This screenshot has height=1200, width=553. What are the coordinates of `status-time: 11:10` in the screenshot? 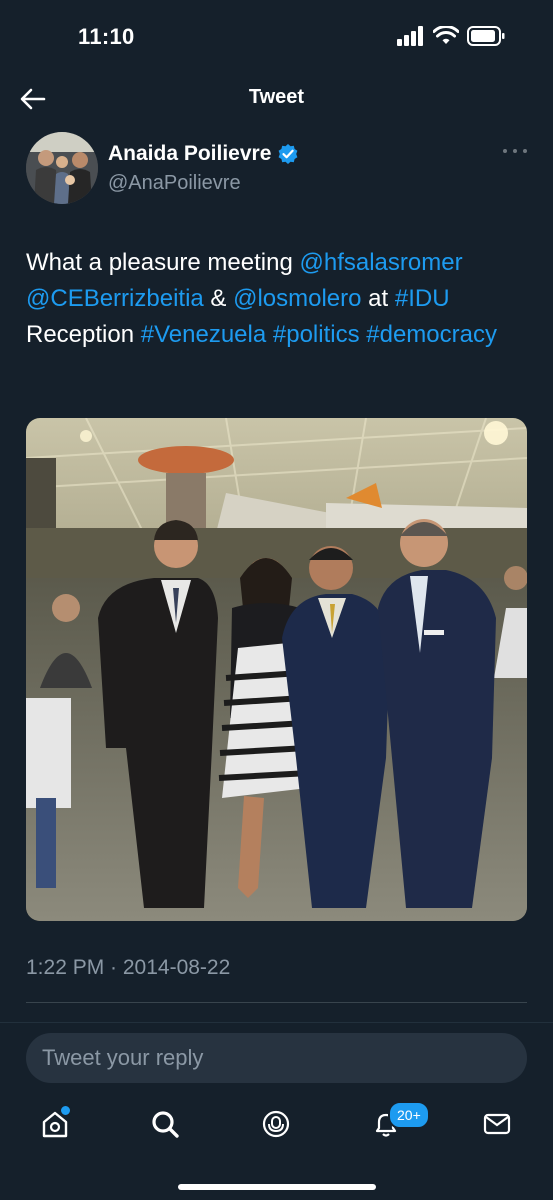 It's located at (106, 36).